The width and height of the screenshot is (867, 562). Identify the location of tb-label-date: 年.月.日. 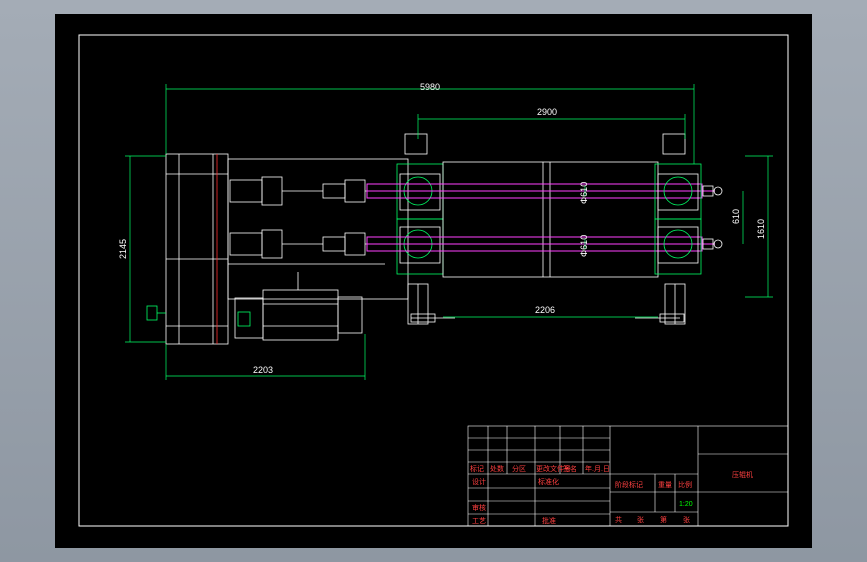
(597, 468).